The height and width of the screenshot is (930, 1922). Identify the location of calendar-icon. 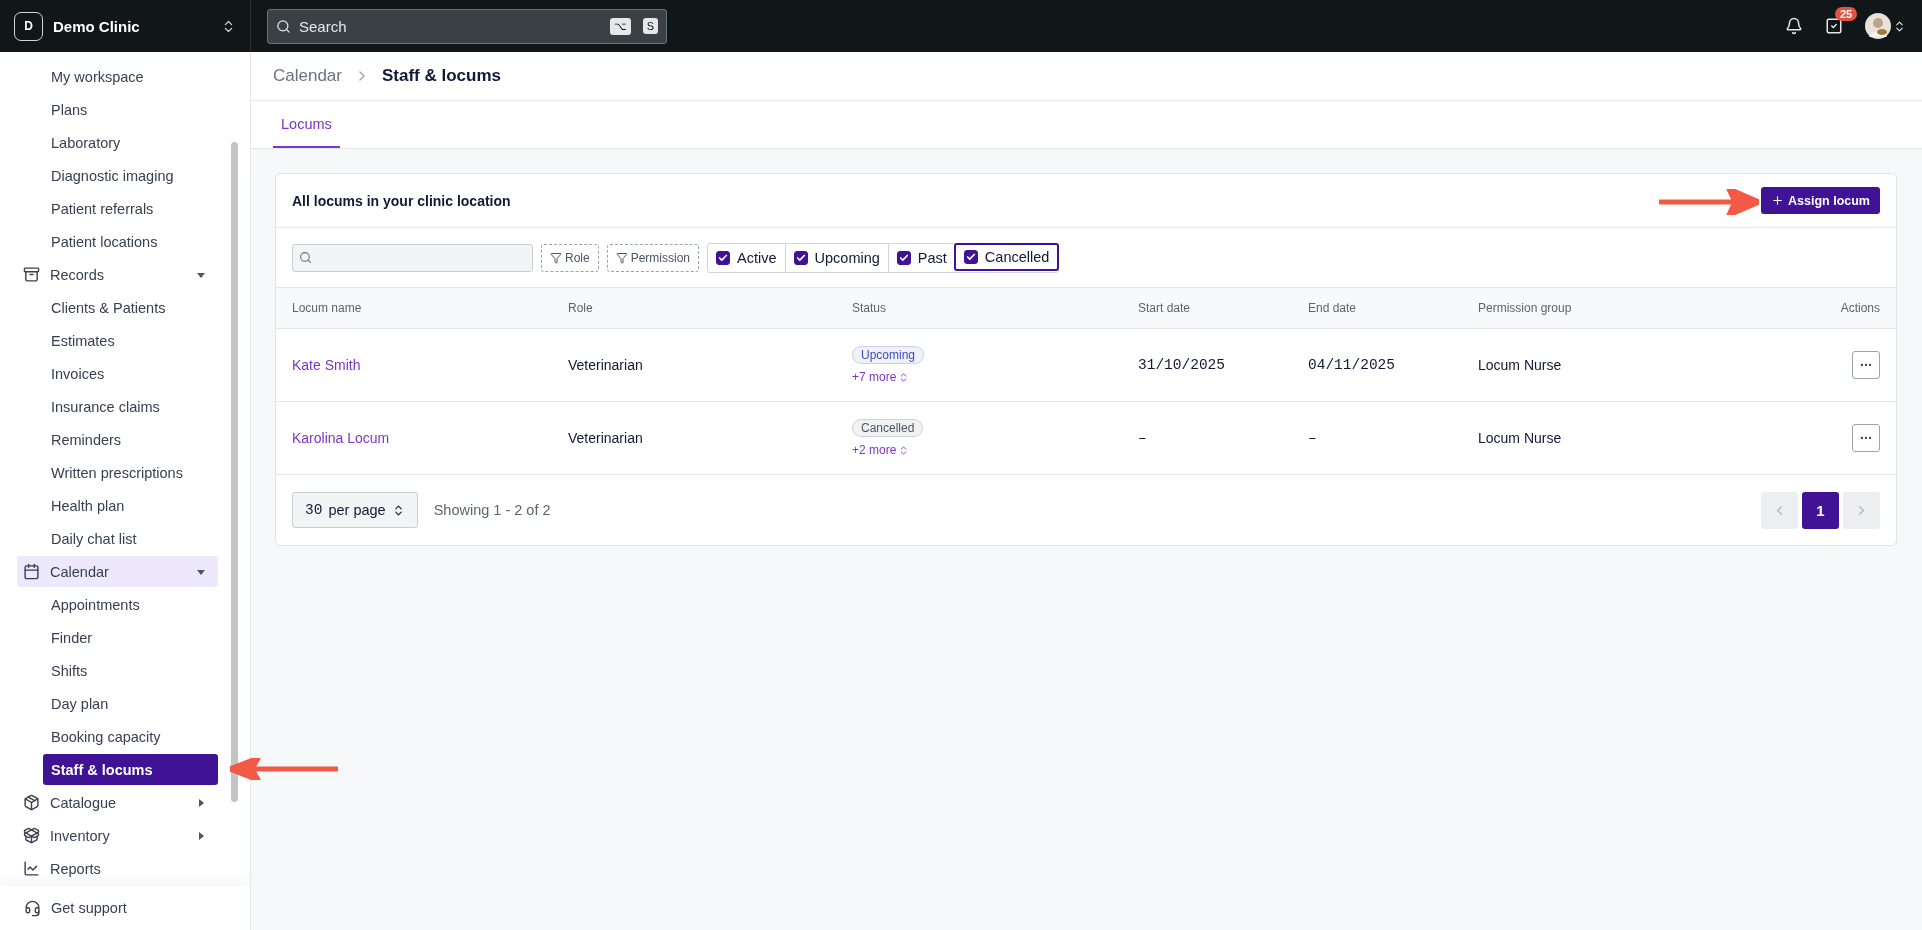
(31, 571).